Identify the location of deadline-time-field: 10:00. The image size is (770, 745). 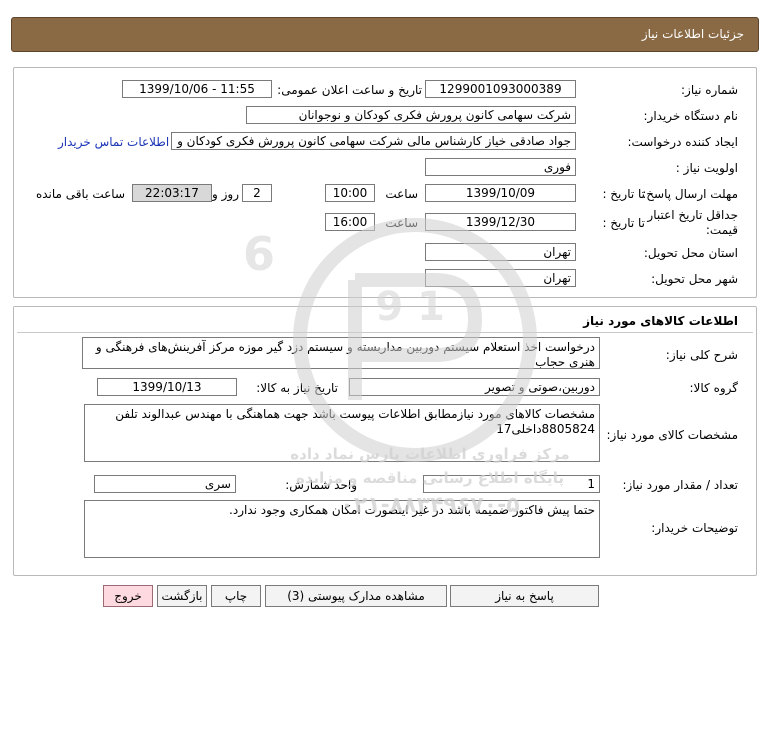
(350, 193).